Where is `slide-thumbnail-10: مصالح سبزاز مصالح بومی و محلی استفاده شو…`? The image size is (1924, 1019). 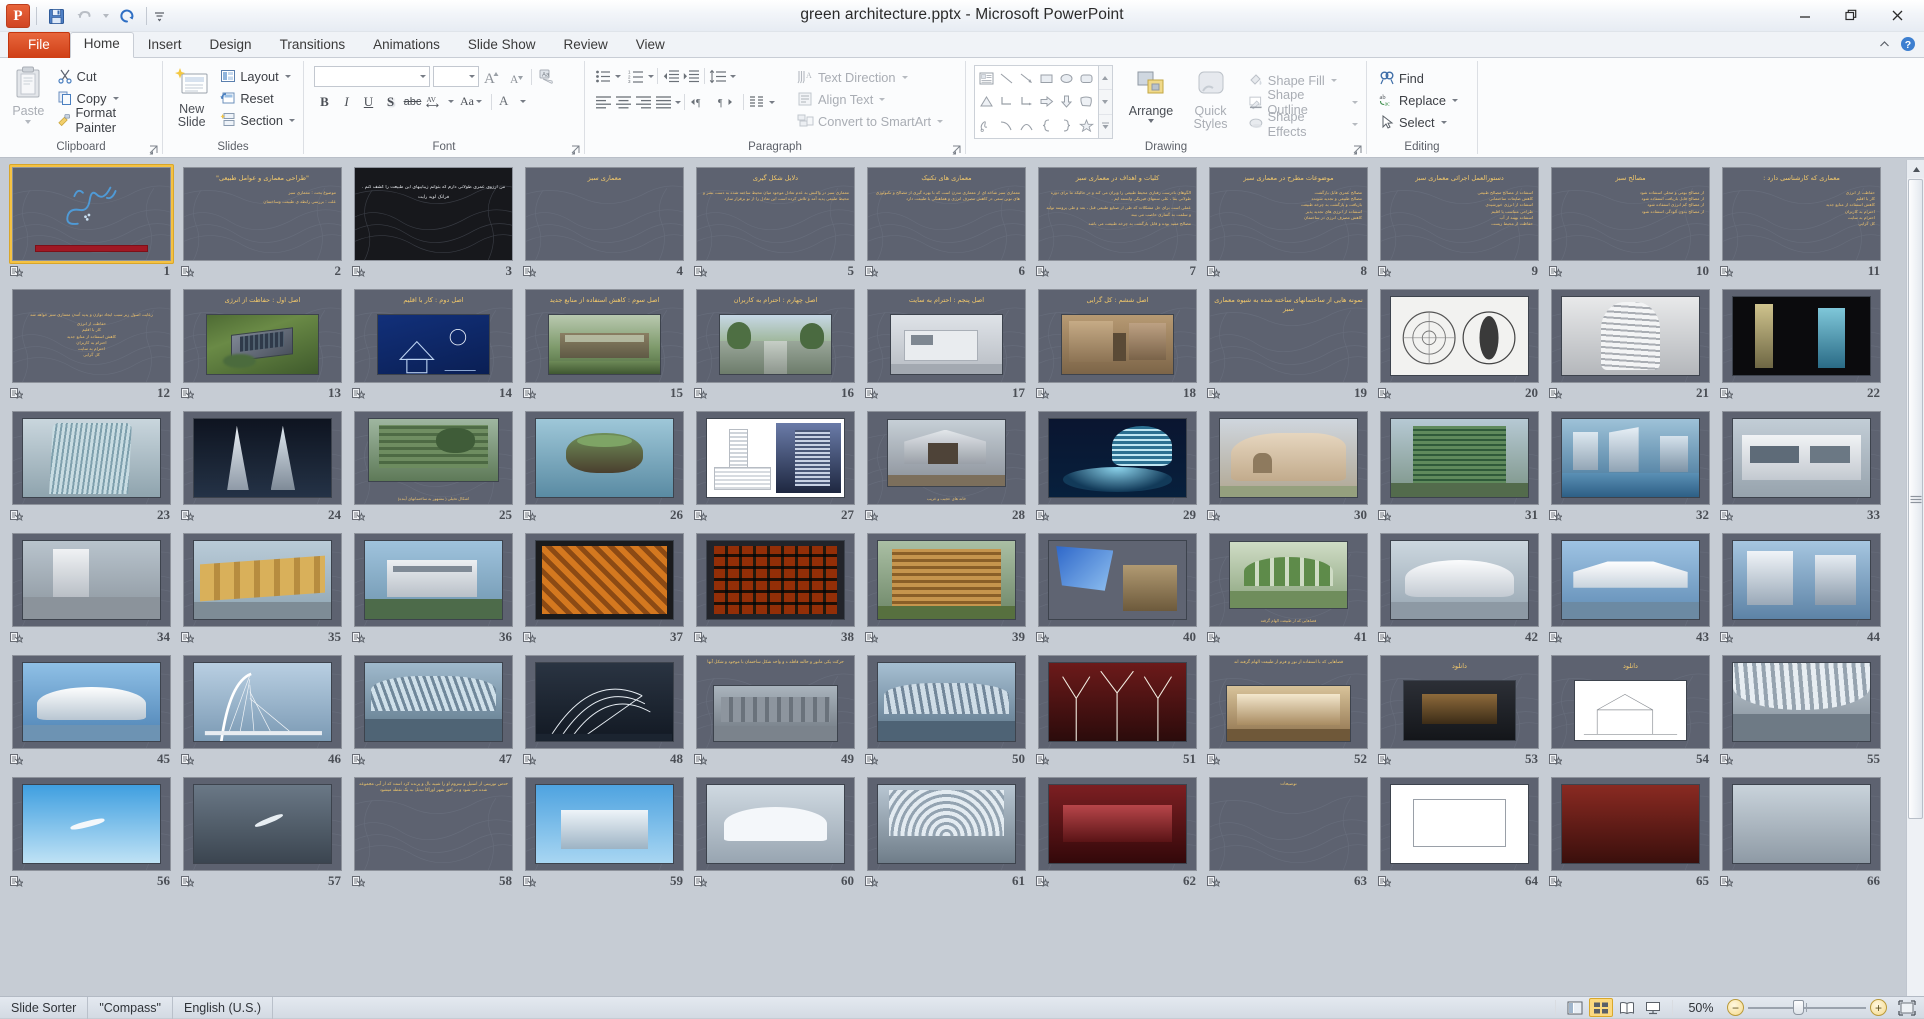
slide-thumbnail-10: مصالح سبزاز مصالح بومی و محلی استفاده شو… is located at coordinates (1630, 225).